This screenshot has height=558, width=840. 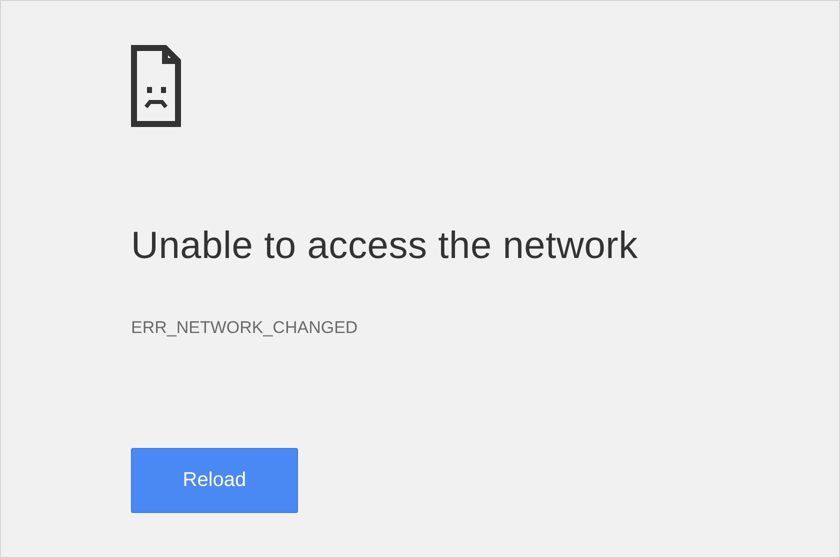 What do you see at coordinates (156, 86) in the screenshot?
I see `sad-page-icon` at bounding box center [156, 86].